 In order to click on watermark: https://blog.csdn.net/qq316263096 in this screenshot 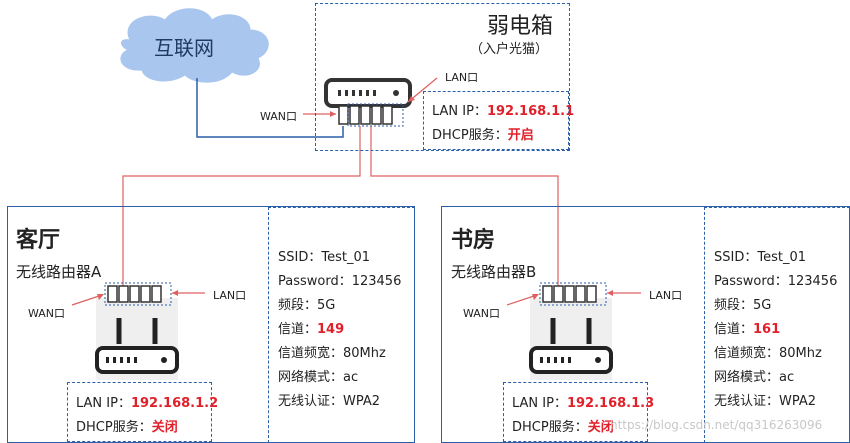, I will do `click(716, 425)`.